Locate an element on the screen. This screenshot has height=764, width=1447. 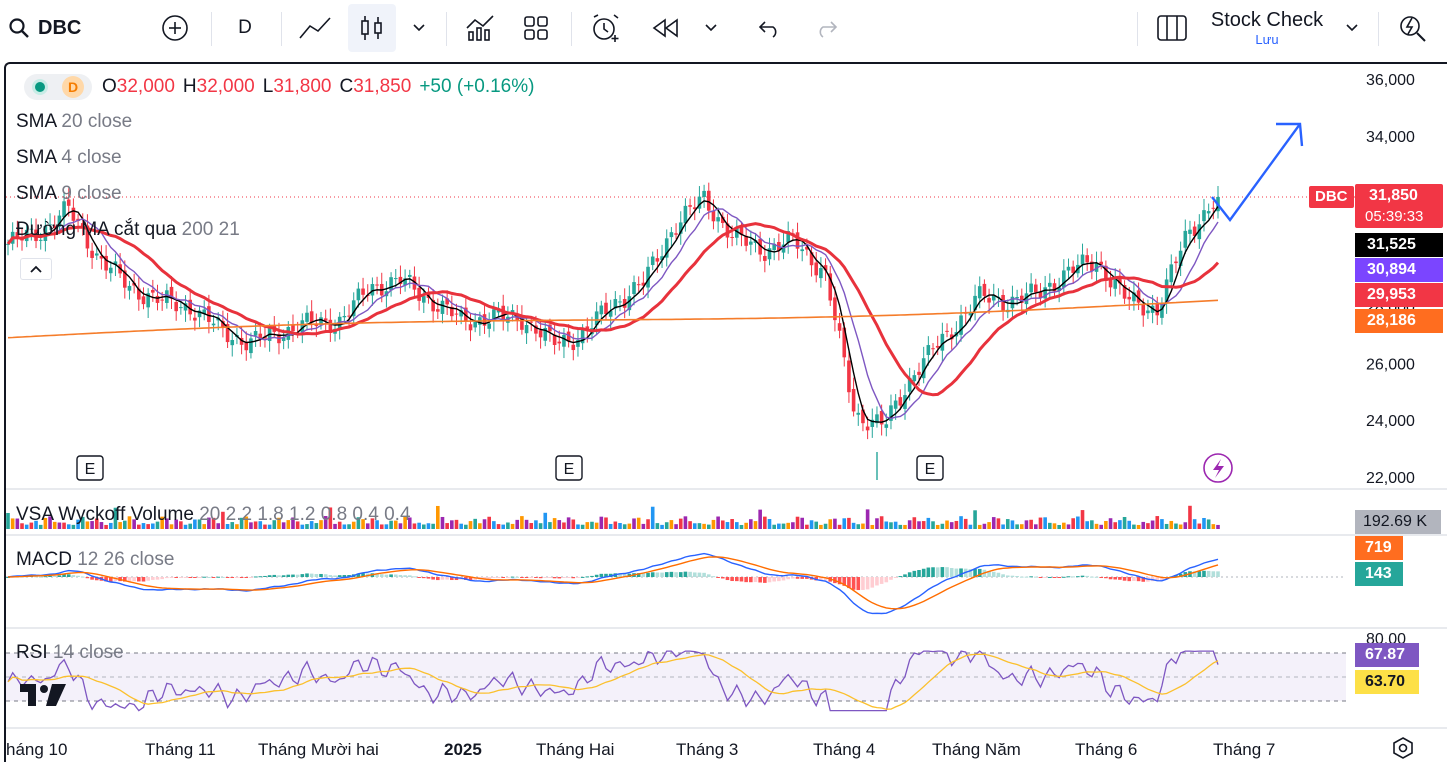
legend-badge: D is located at coordinates (58, 87).